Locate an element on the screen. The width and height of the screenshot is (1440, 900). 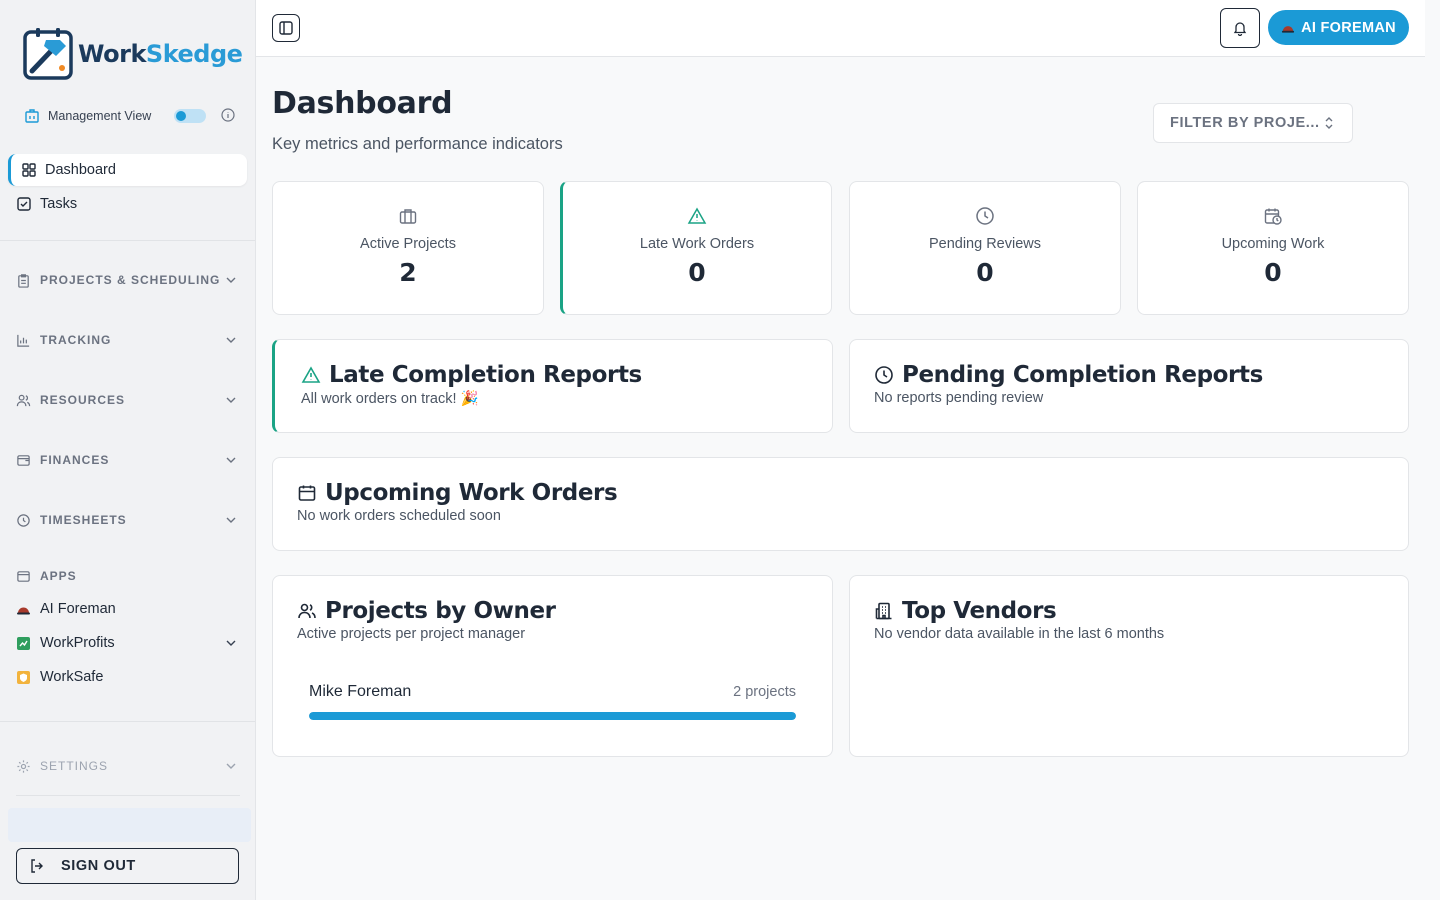
section-projects-scheduling: PROJECTS & SCHEDULING is located at coordinates (128, 280).